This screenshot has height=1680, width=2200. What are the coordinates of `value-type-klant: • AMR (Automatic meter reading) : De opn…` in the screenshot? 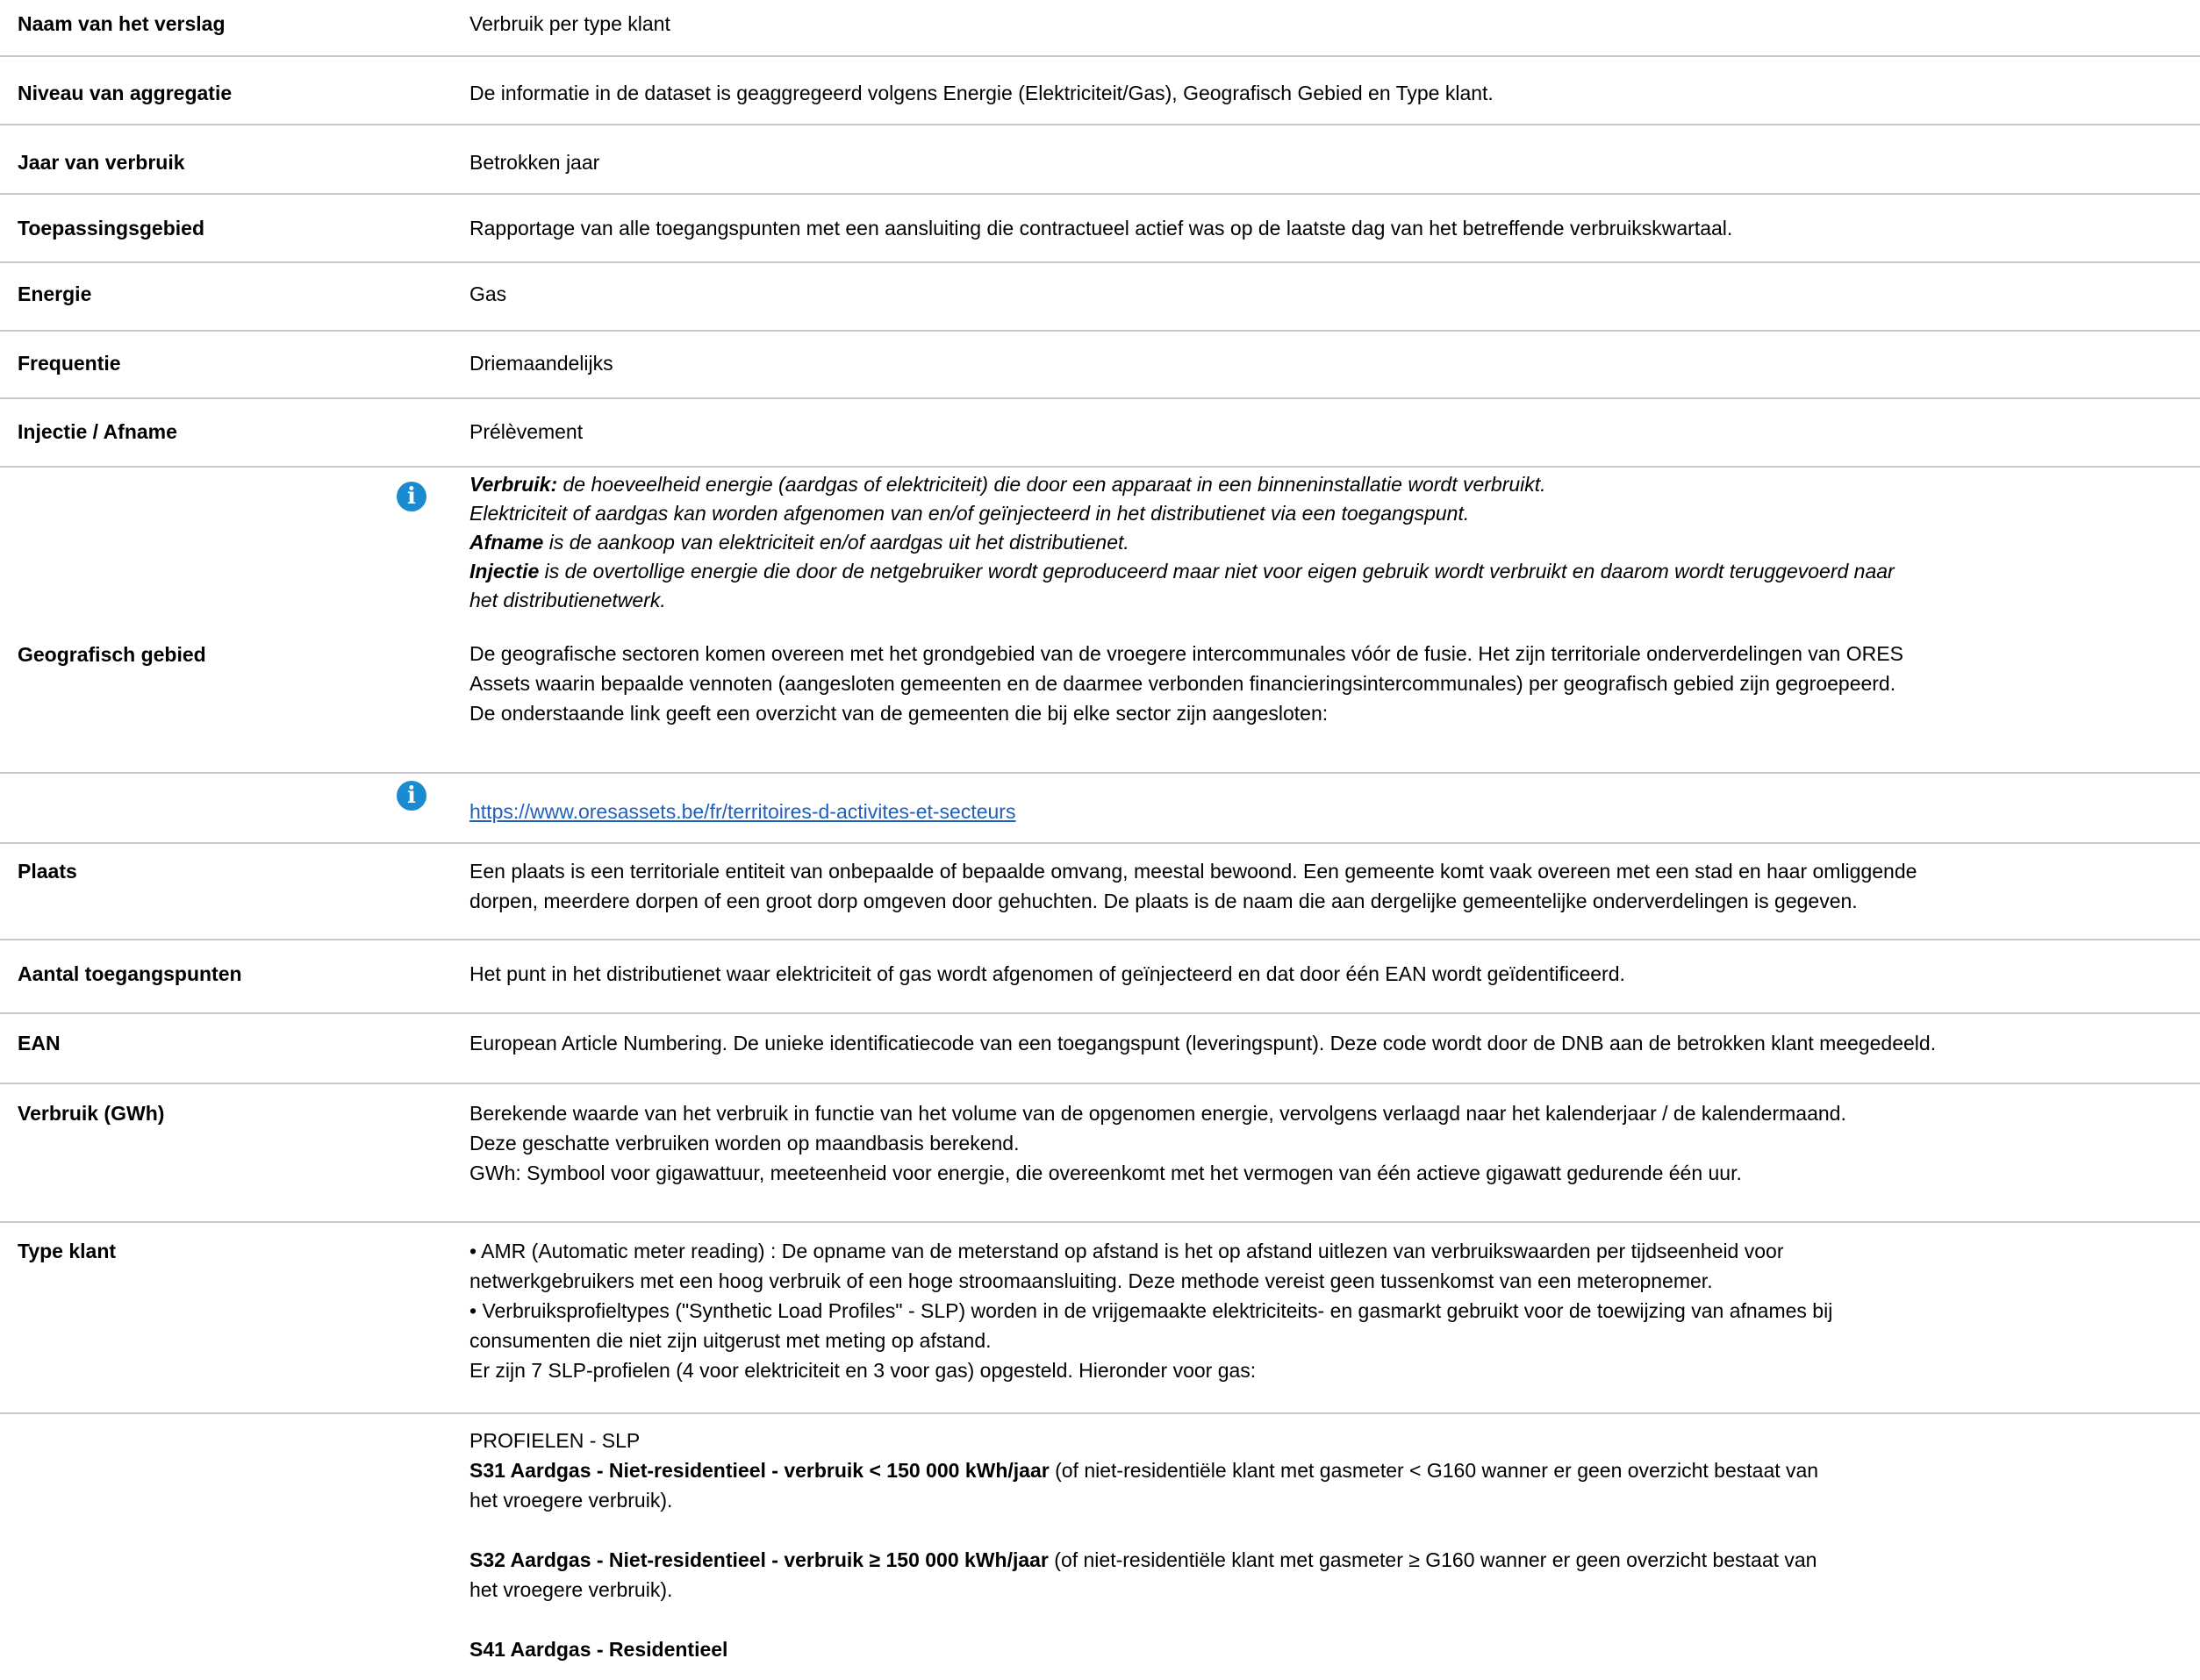 It's located at (1329, 1310).